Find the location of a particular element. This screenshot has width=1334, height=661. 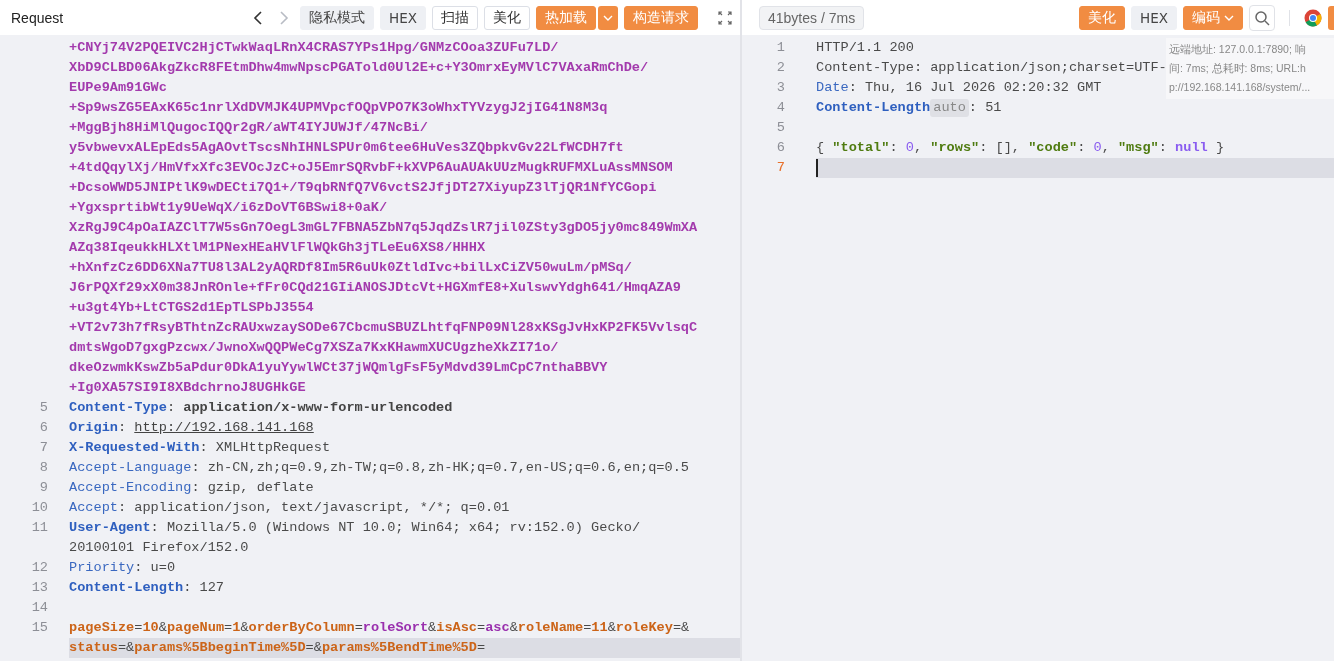

text-cursor is located at coordinates (817, 168).